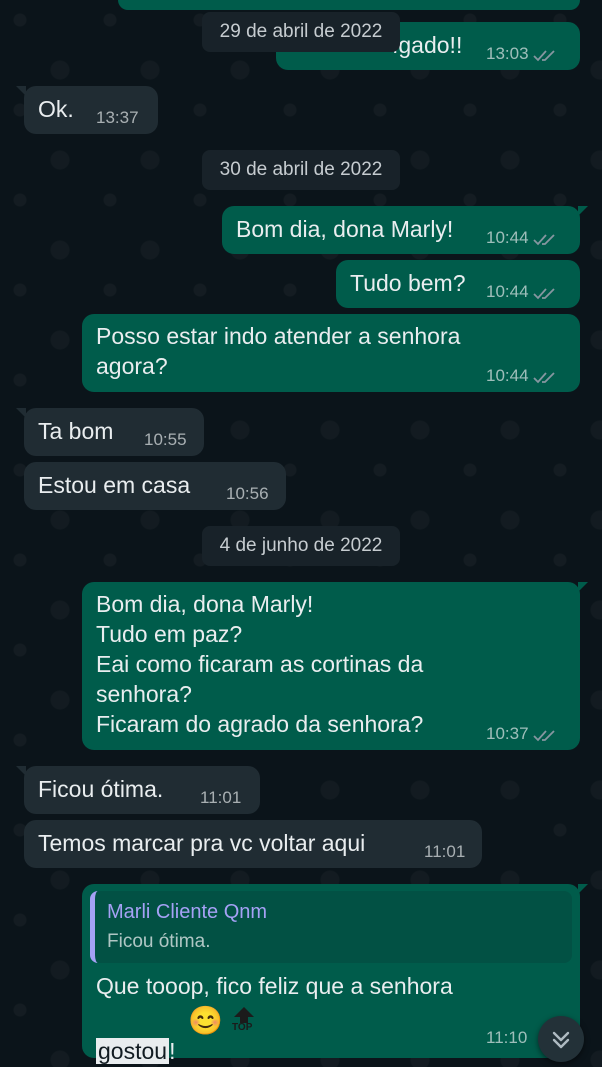 Image resolution: width=602 pixels, height=1067 pixels. I want to click on message-time: 13:37, so click(117, 117).